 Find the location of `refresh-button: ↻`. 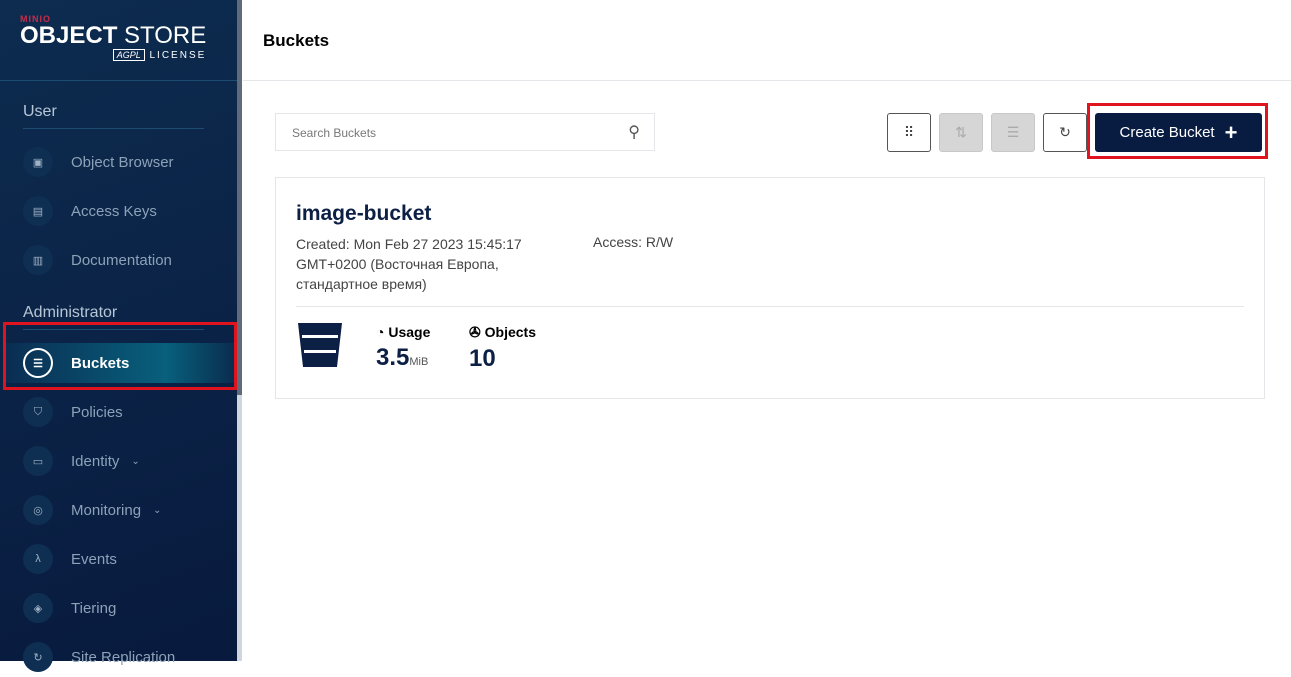

refresh-button: ↻ is located at coordinates (1065, 132).